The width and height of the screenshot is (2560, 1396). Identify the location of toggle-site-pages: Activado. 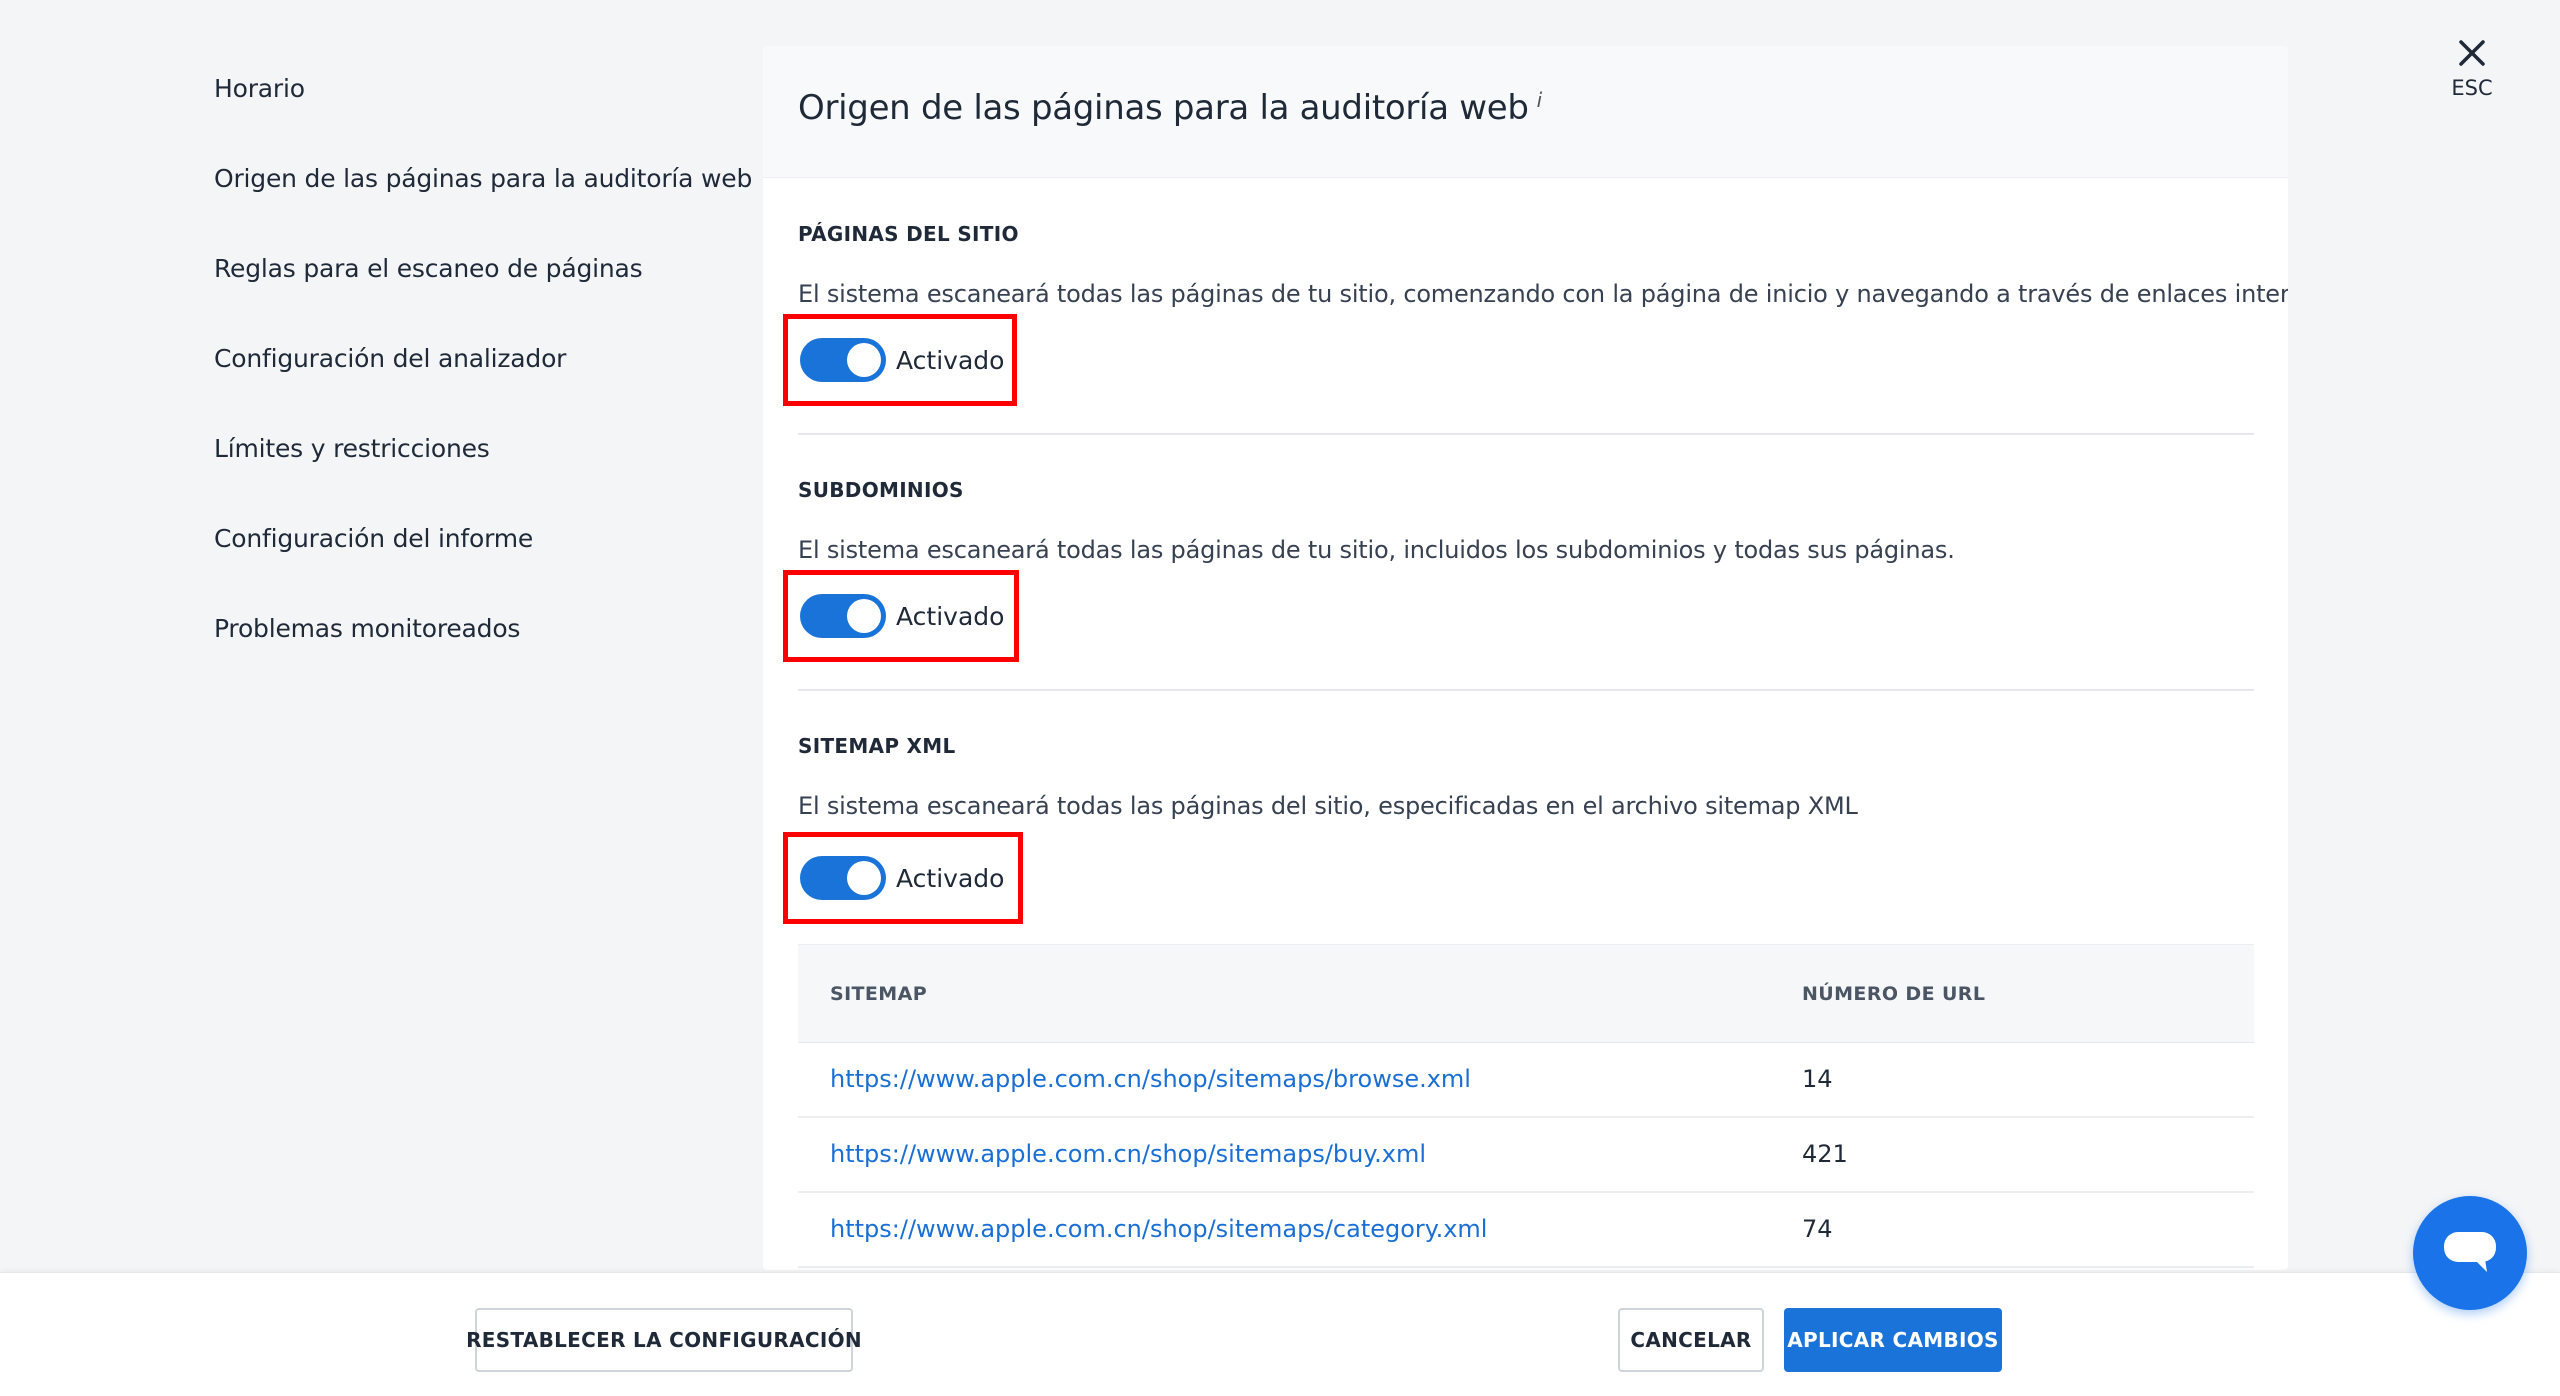
(900, 360).